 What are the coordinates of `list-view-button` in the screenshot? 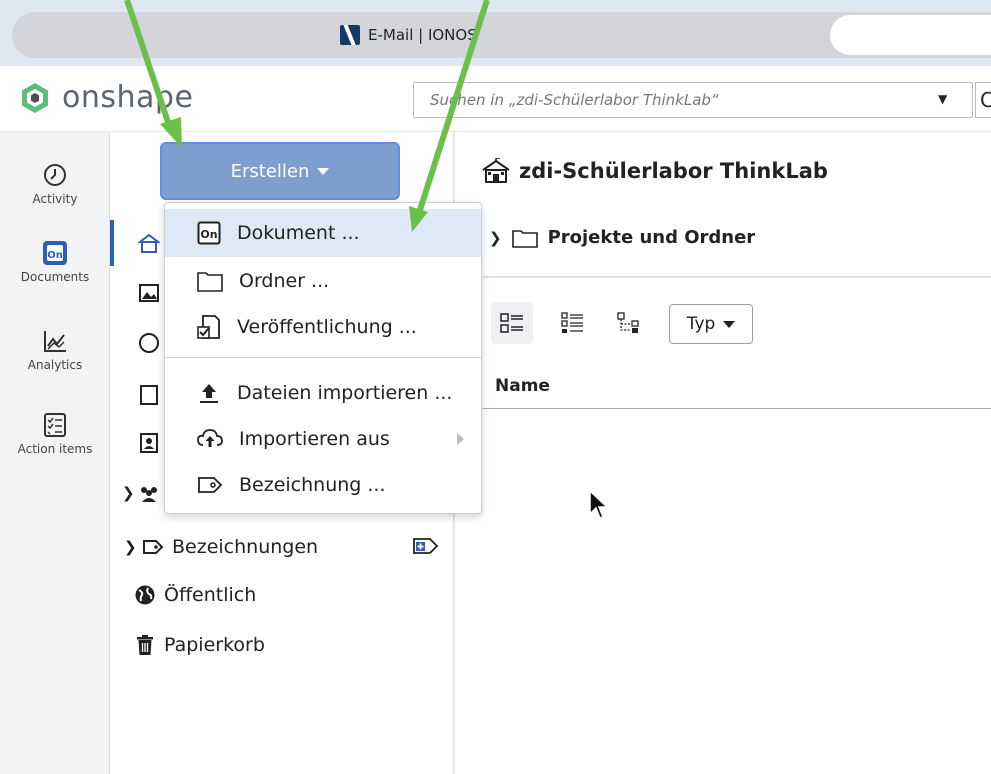 It's located at (512, 323).